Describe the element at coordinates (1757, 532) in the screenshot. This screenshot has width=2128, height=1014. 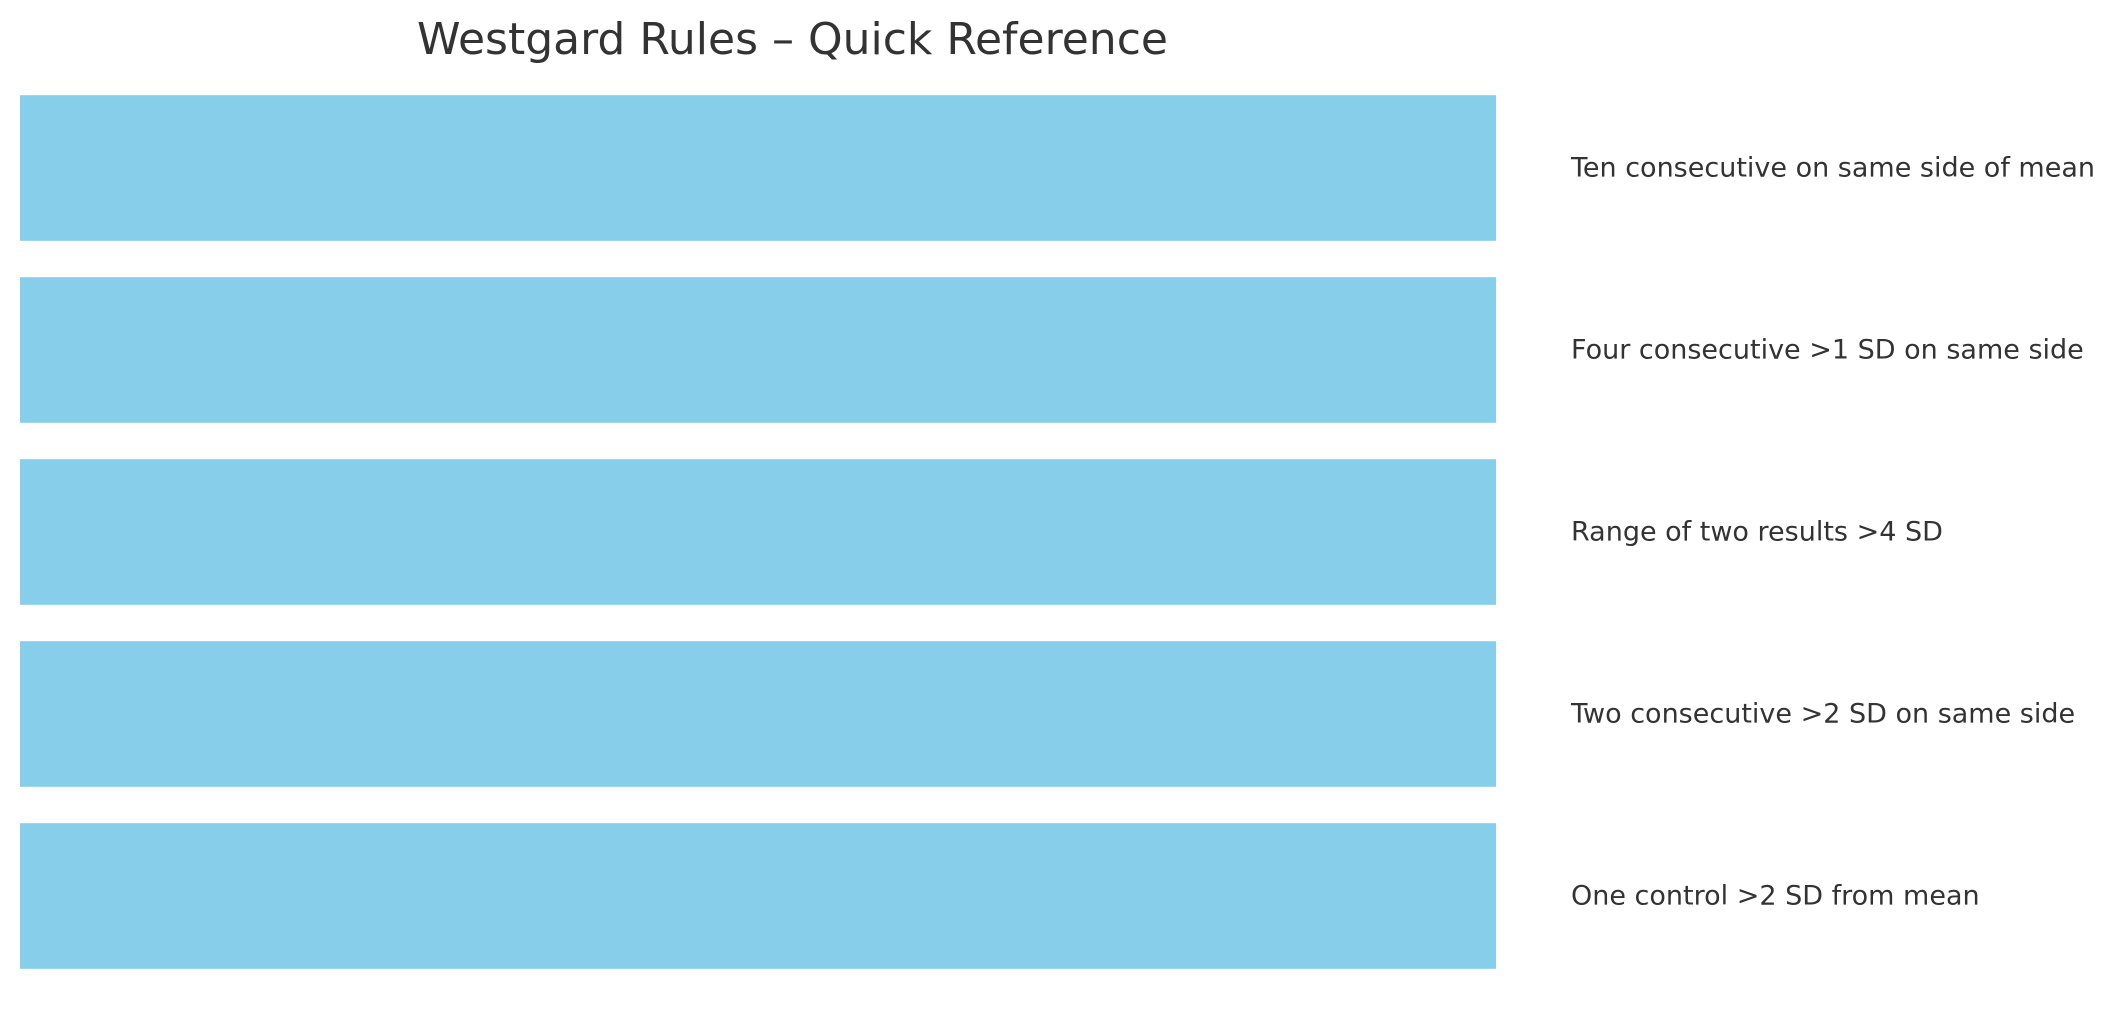
I see `bar-label-3: Range of two results >4 SD` at that location.